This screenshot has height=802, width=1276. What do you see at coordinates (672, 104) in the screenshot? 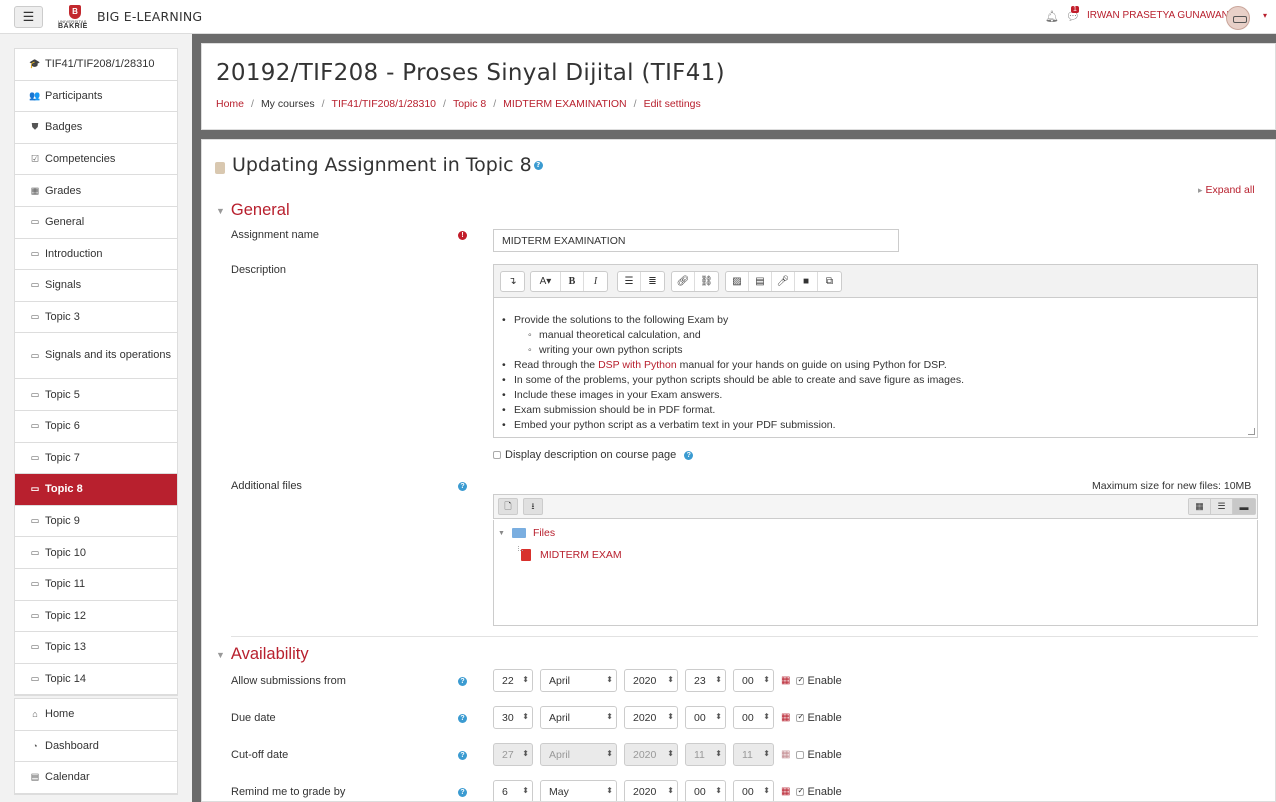
I see `breadcrumb-edit-settings: Edit settings` at bounding box center [672, 104].